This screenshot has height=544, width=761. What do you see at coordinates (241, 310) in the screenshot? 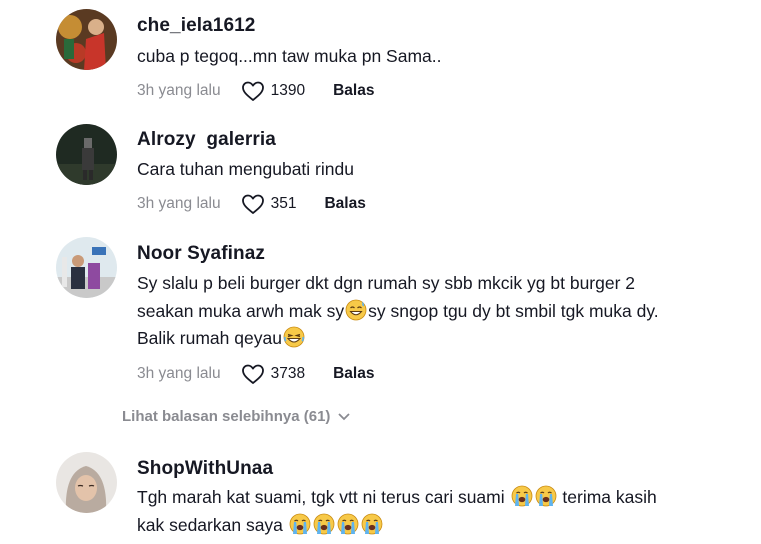
I see `comment-fragment: seakan muka arwh mak sy` at bounding box center [241, 310].